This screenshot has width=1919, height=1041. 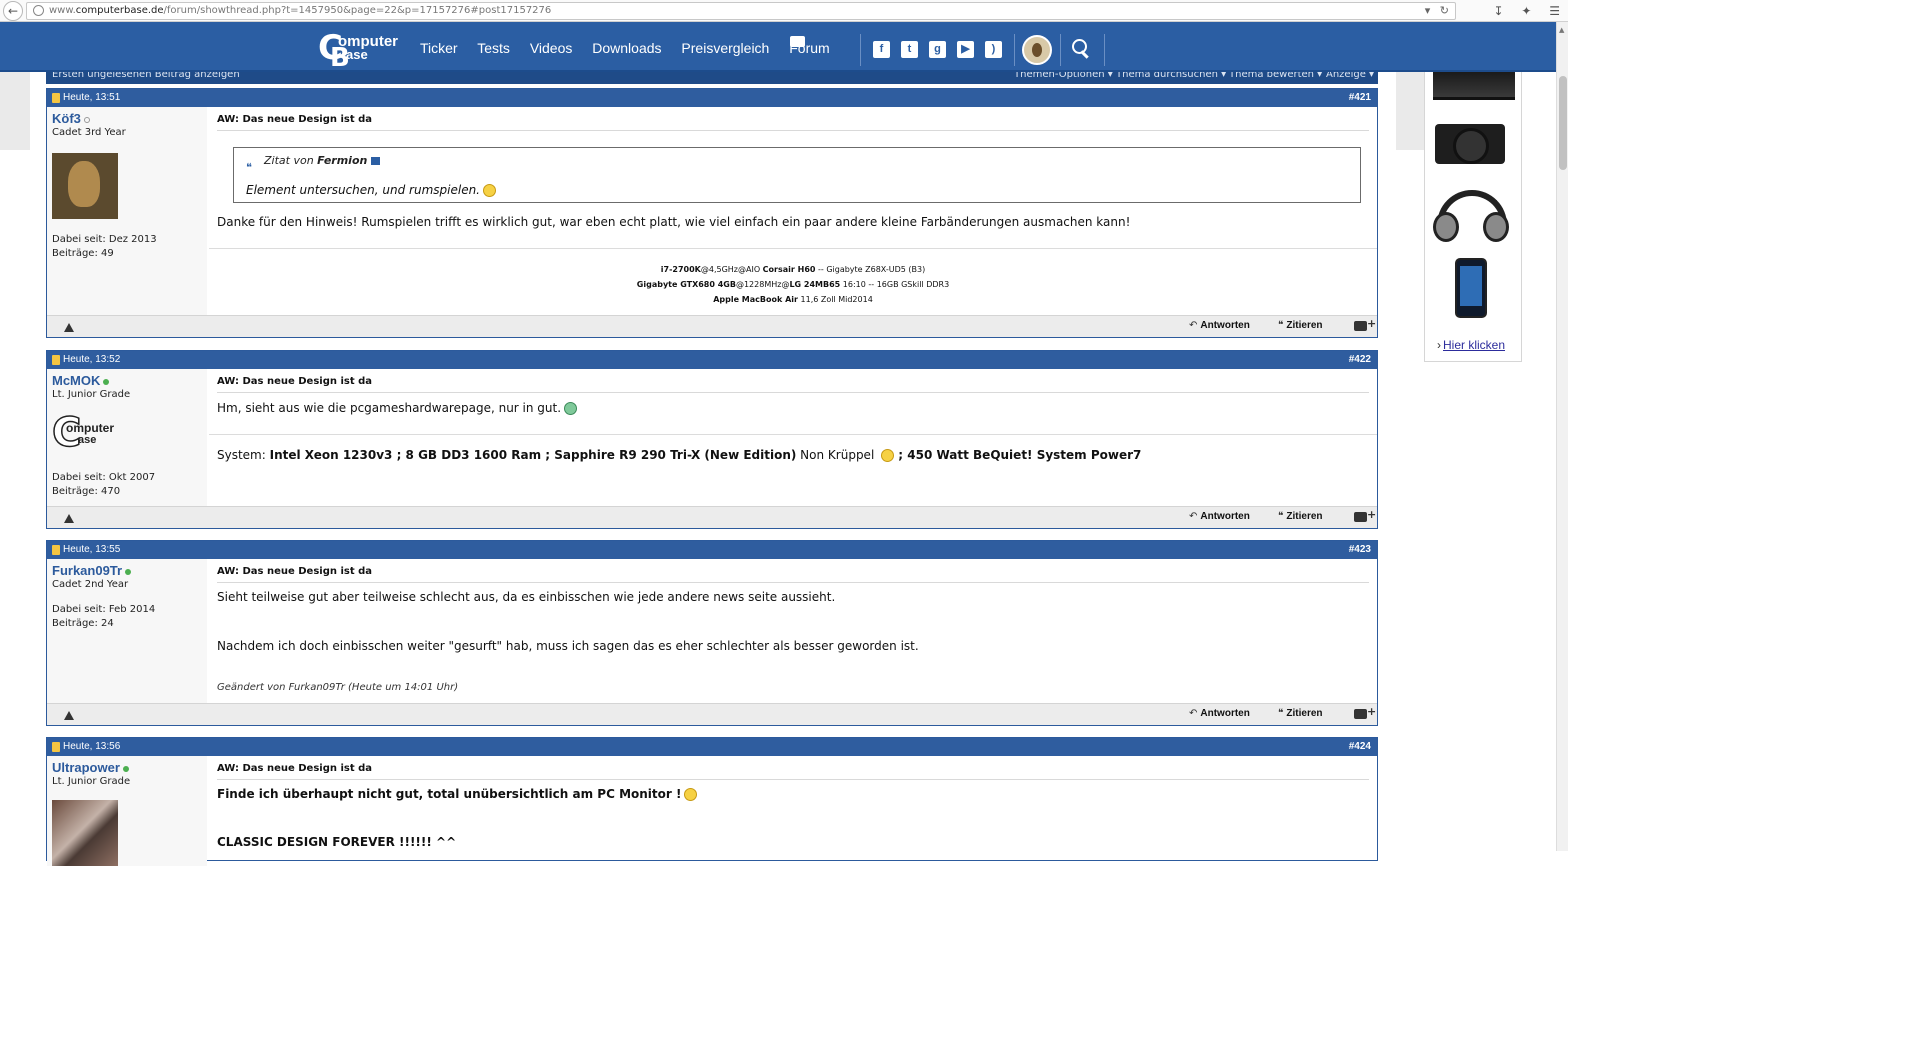 What do you see at coordinates (937, 49) in the screenshot?
I see `google-plus-icon: g` at bounding box center [937, 49].